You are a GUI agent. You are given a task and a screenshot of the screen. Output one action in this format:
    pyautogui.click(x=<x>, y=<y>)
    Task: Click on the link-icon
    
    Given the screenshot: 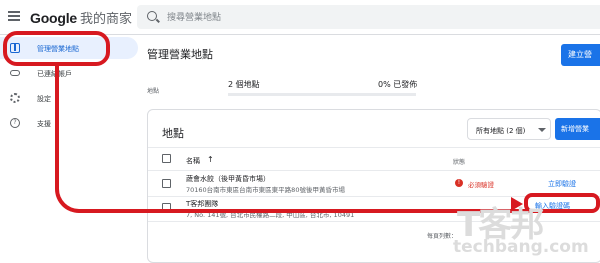 What is the action you would take?
    pyautogui.click(x=15, y=73)
    